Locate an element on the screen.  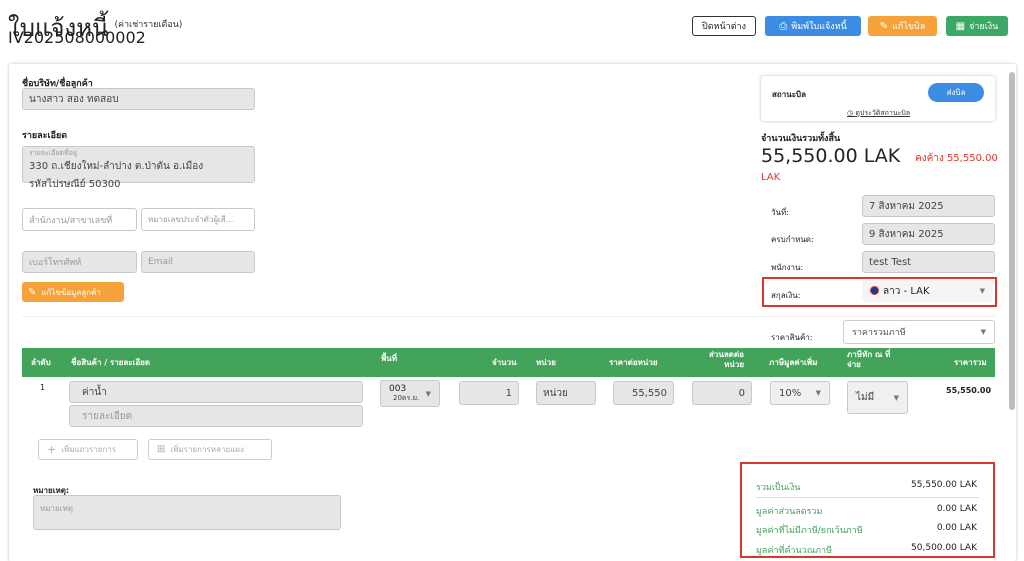
due-date-field: 9 สิงหาคม 2025 is located at coordinates (928, 234).